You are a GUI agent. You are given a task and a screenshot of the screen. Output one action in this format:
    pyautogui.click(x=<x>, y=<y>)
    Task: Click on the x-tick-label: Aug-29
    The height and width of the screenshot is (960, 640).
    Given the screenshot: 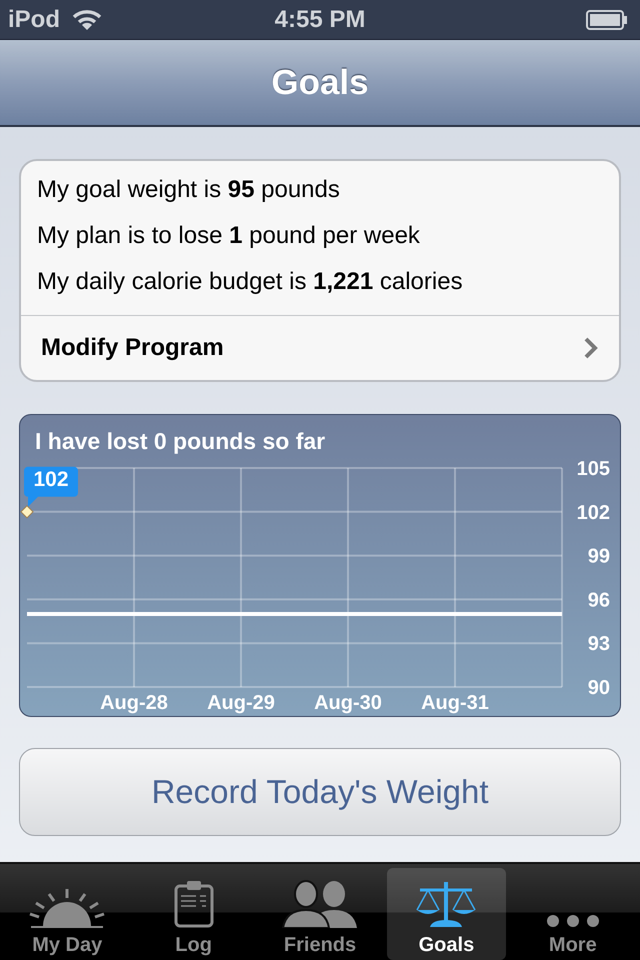 What is the action you would take?
    pyautogui.click(x=241, y=703)
    